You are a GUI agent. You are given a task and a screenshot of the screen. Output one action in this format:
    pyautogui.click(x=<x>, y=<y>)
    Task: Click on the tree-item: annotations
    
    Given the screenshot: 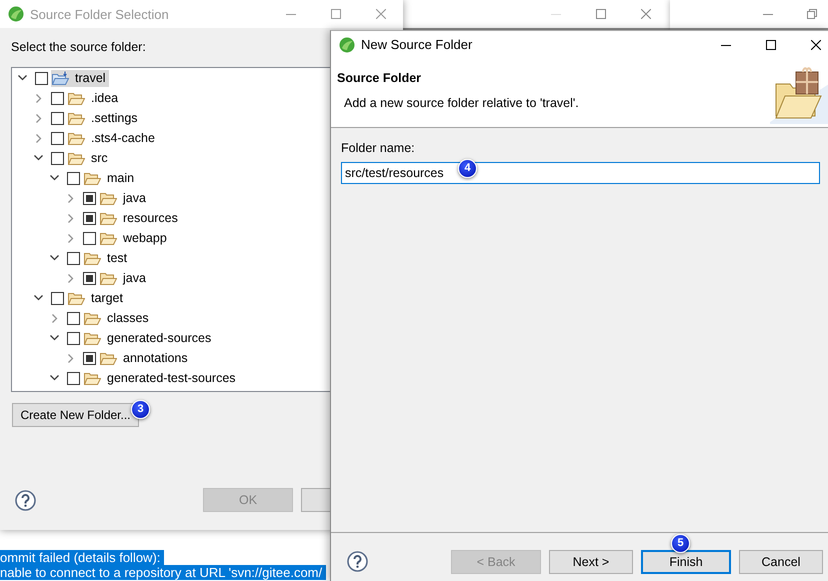 What is the action you would take?
    pyautogui.click(x=145, y=358)
    